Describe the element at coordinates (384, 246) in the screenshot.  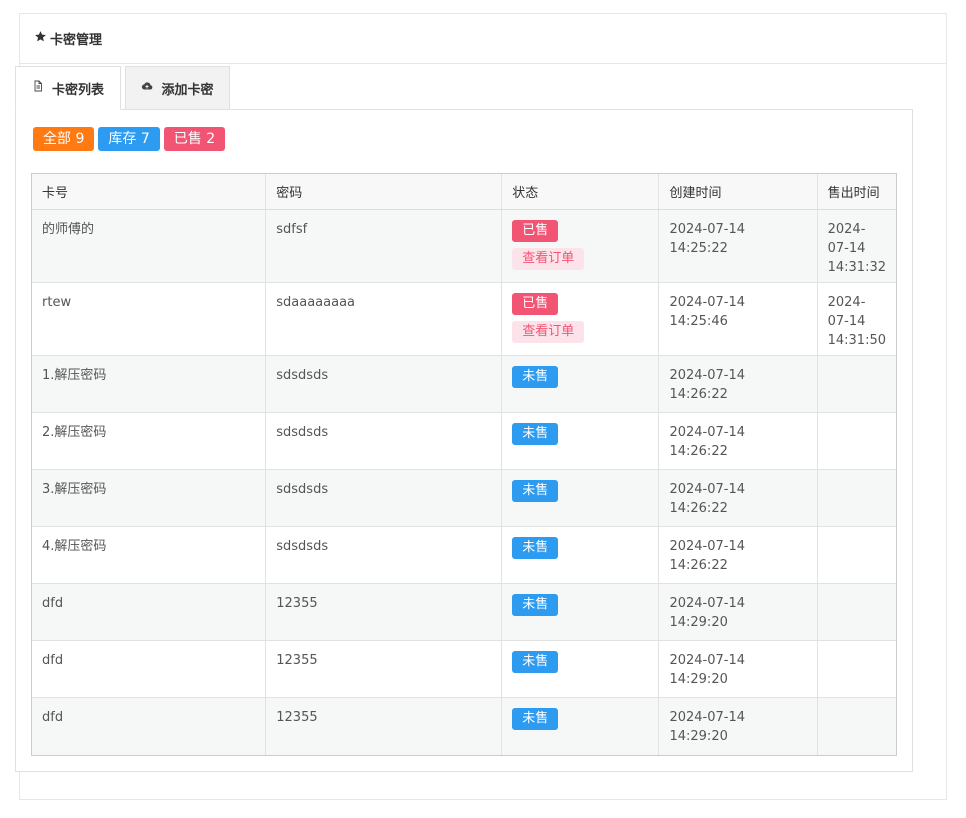
I see `cell-password: sdfsf` at that location.